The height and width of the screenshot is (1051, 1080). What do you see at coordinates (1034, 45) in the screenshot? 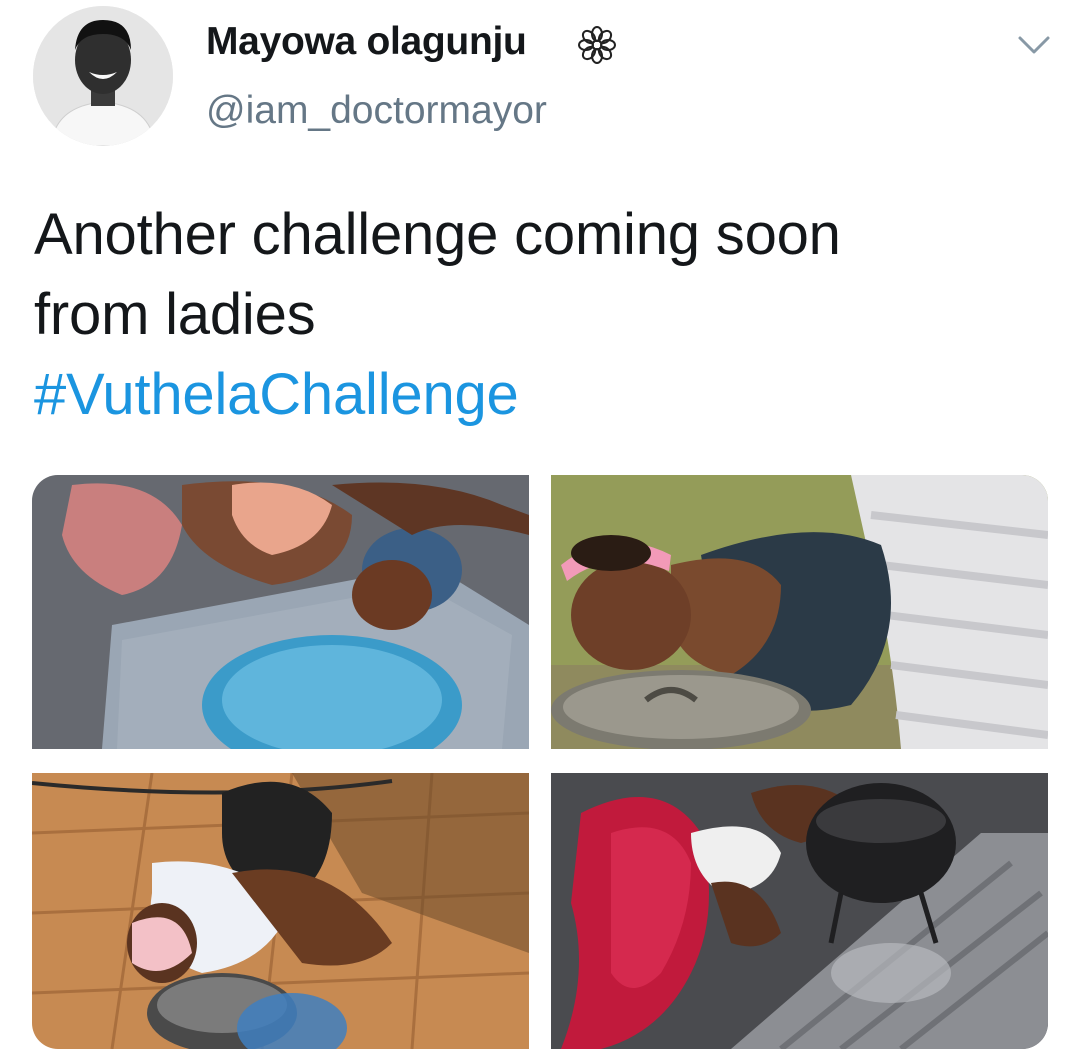
I see `chevron-down-icon` at bounding box center [1034, 45].